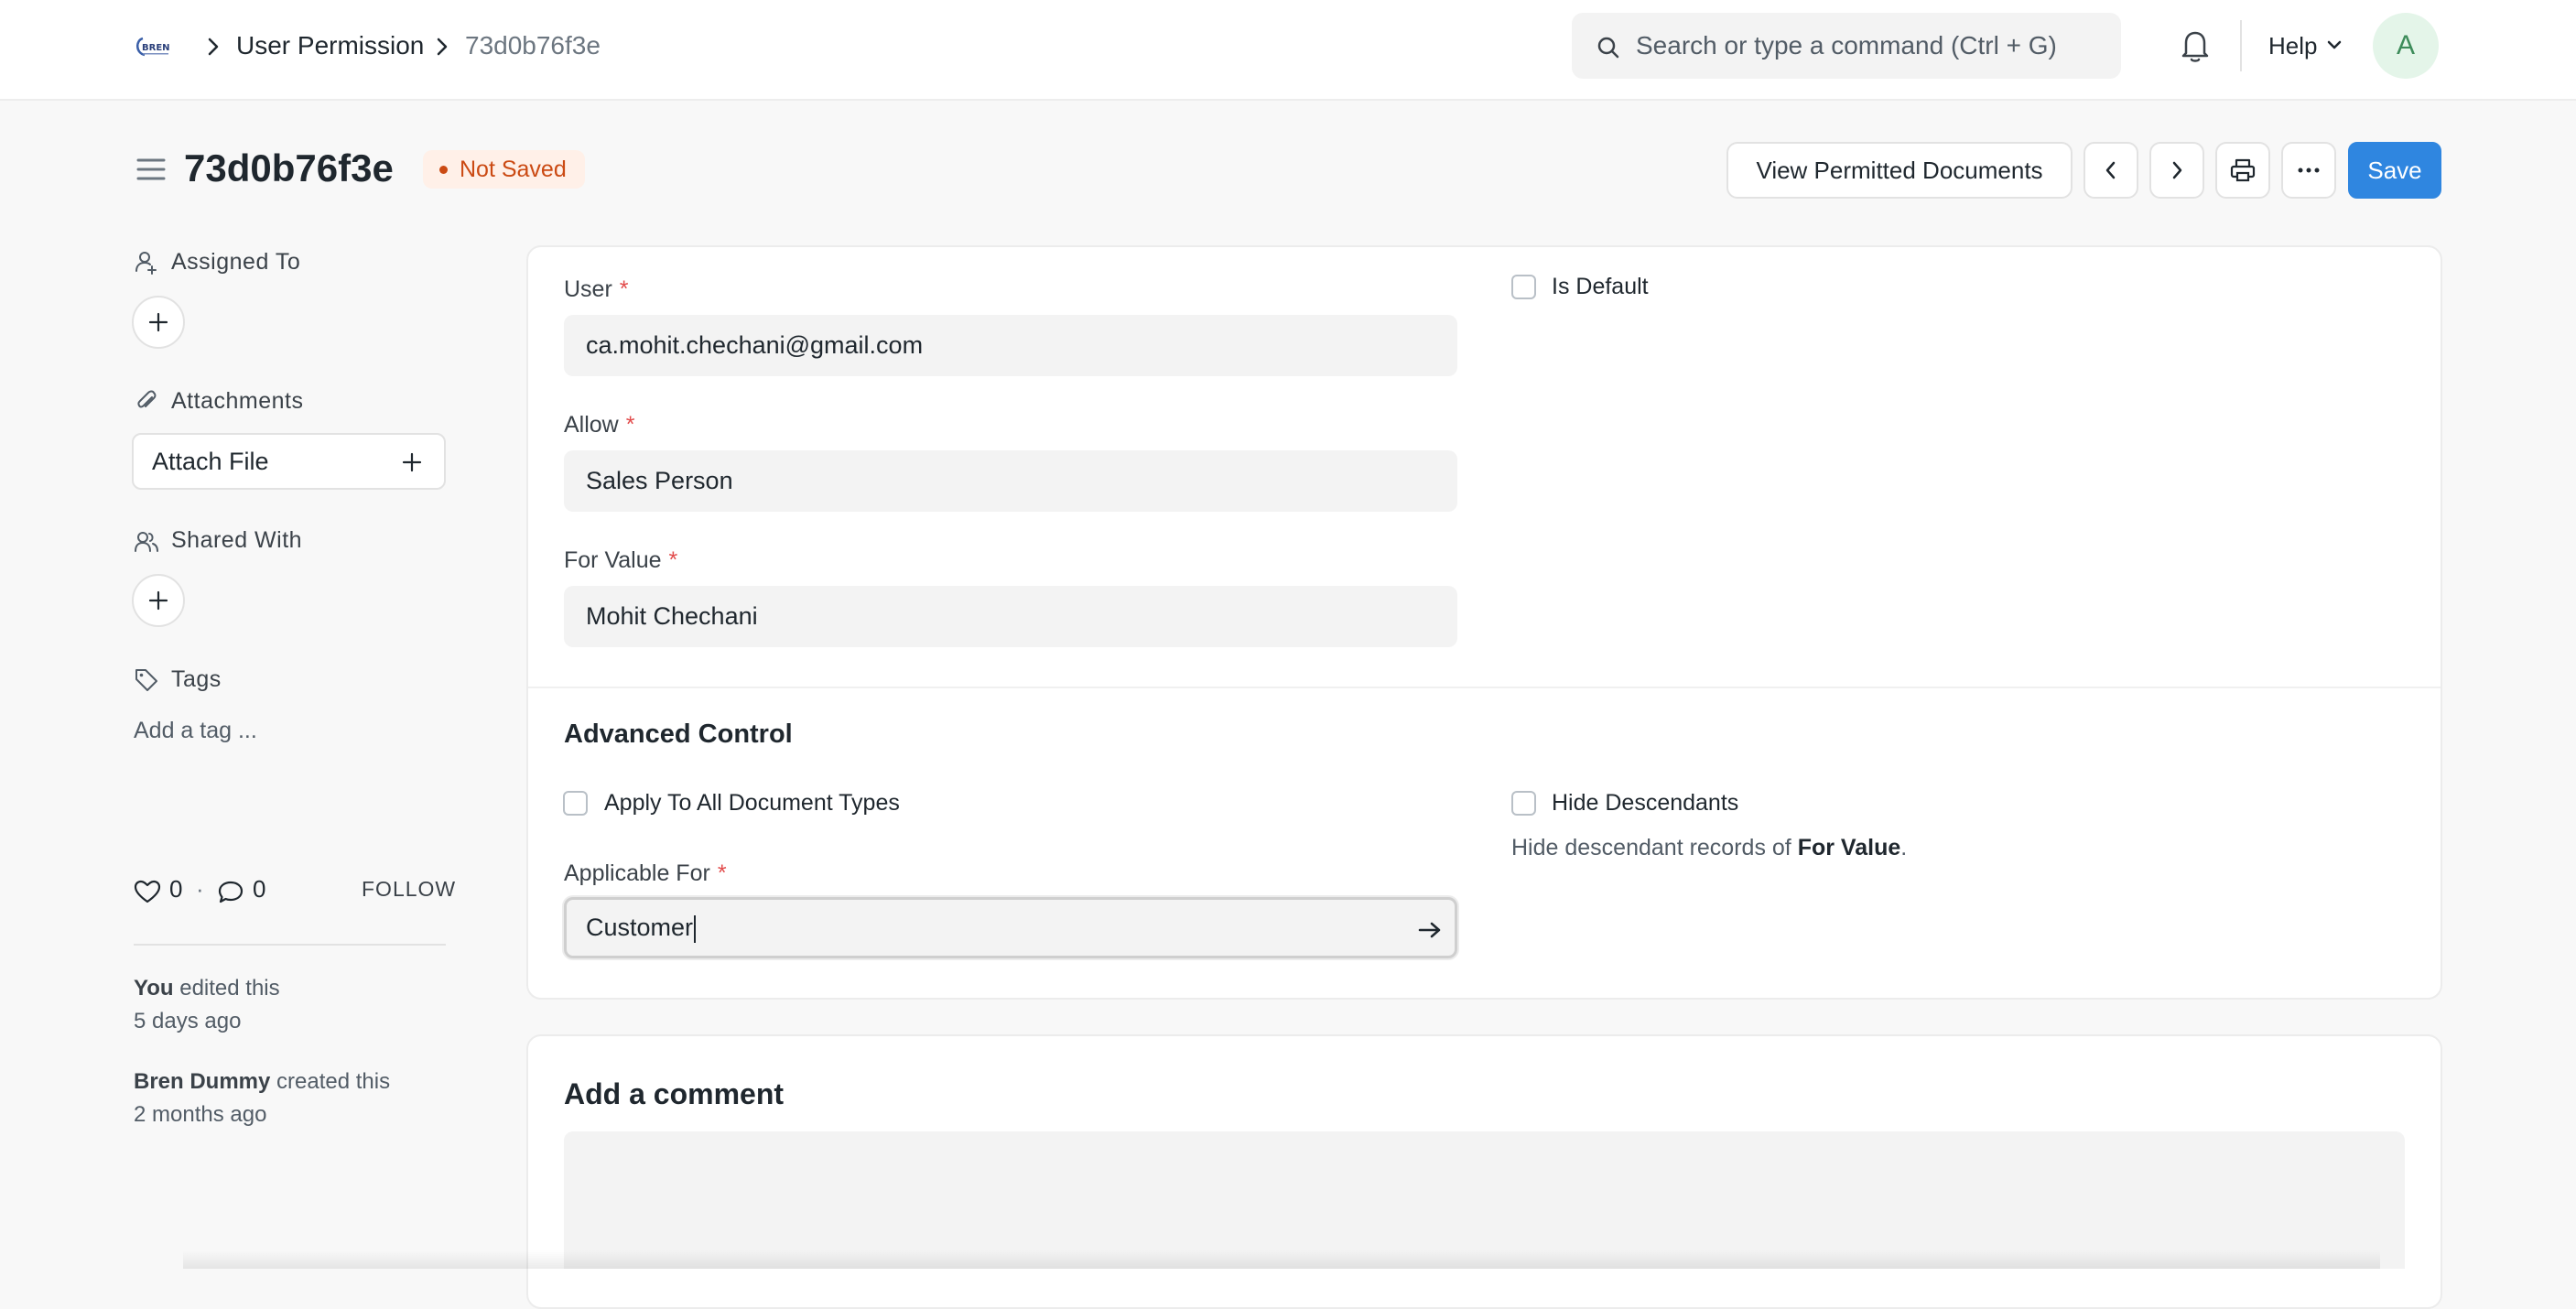 This screenshot has width=2576, height=1309. I want to click on section-divider, so click(1485, 687).